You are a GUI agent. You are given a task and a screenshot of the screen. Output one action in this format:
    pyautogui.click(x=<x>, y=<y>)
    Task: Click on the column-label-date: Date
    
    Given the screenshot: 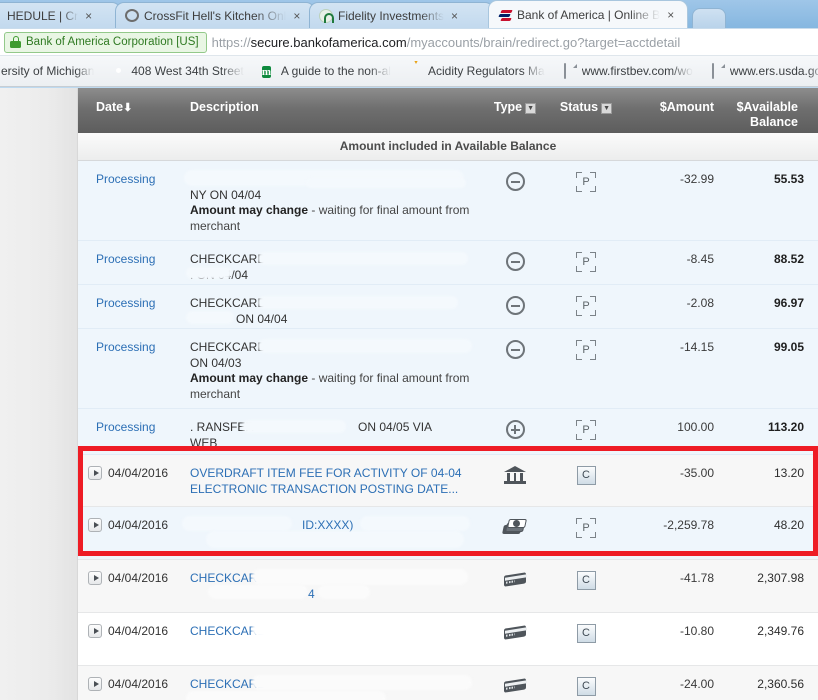 What is the action you would take?
    pyautogui.click(x=110, y=107)
    